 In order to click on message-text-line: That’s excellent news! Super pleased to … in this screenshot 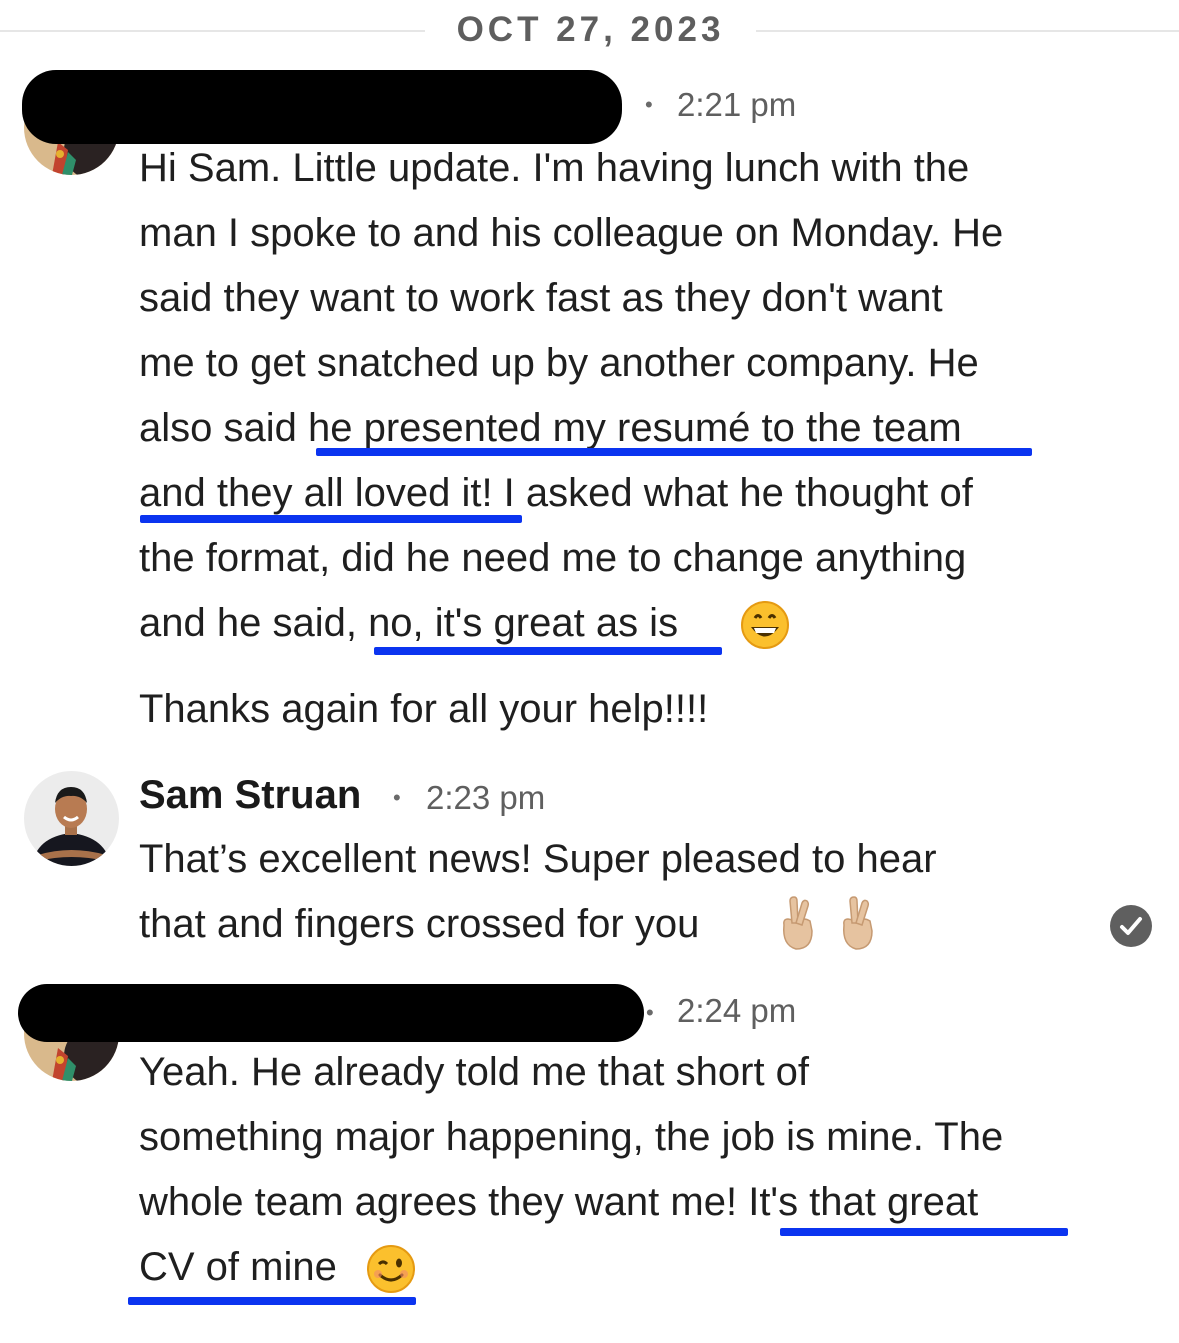, I will do `click(538, 859)`.